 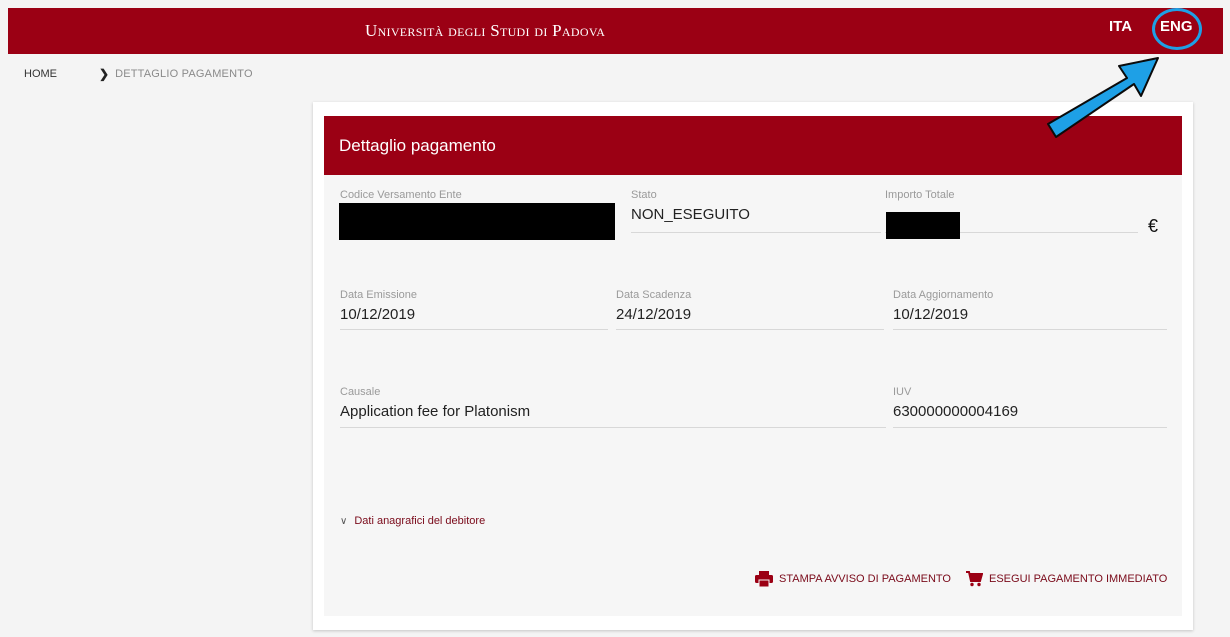 What do you see at coordinates (435, 411) in the screenshot?
I see `causale-value: Application fee for Platonism` at bounding box center [435, 411].